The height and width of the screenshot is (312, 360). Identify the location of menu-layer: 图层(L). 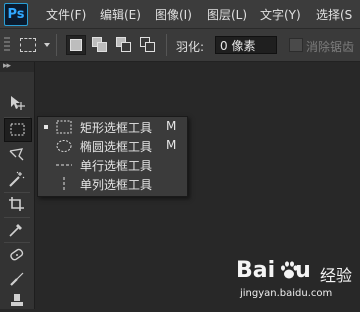
(227, 14).